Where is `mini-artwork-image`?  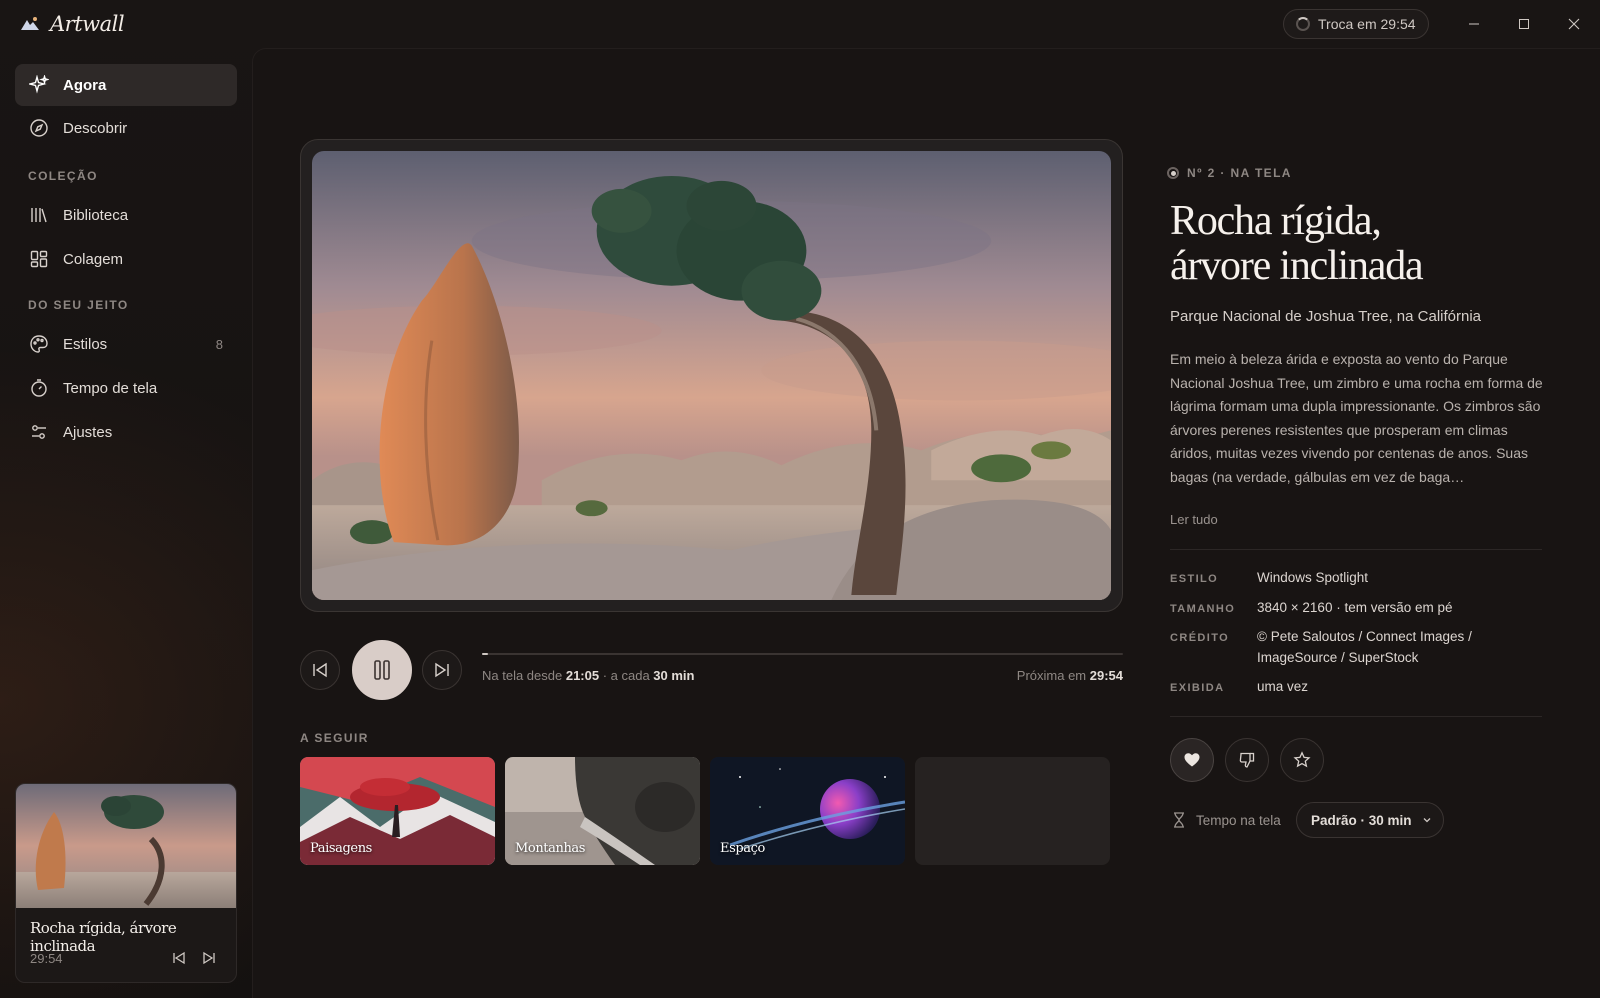
mini-artwork-image is located at coordinates (126, 846).